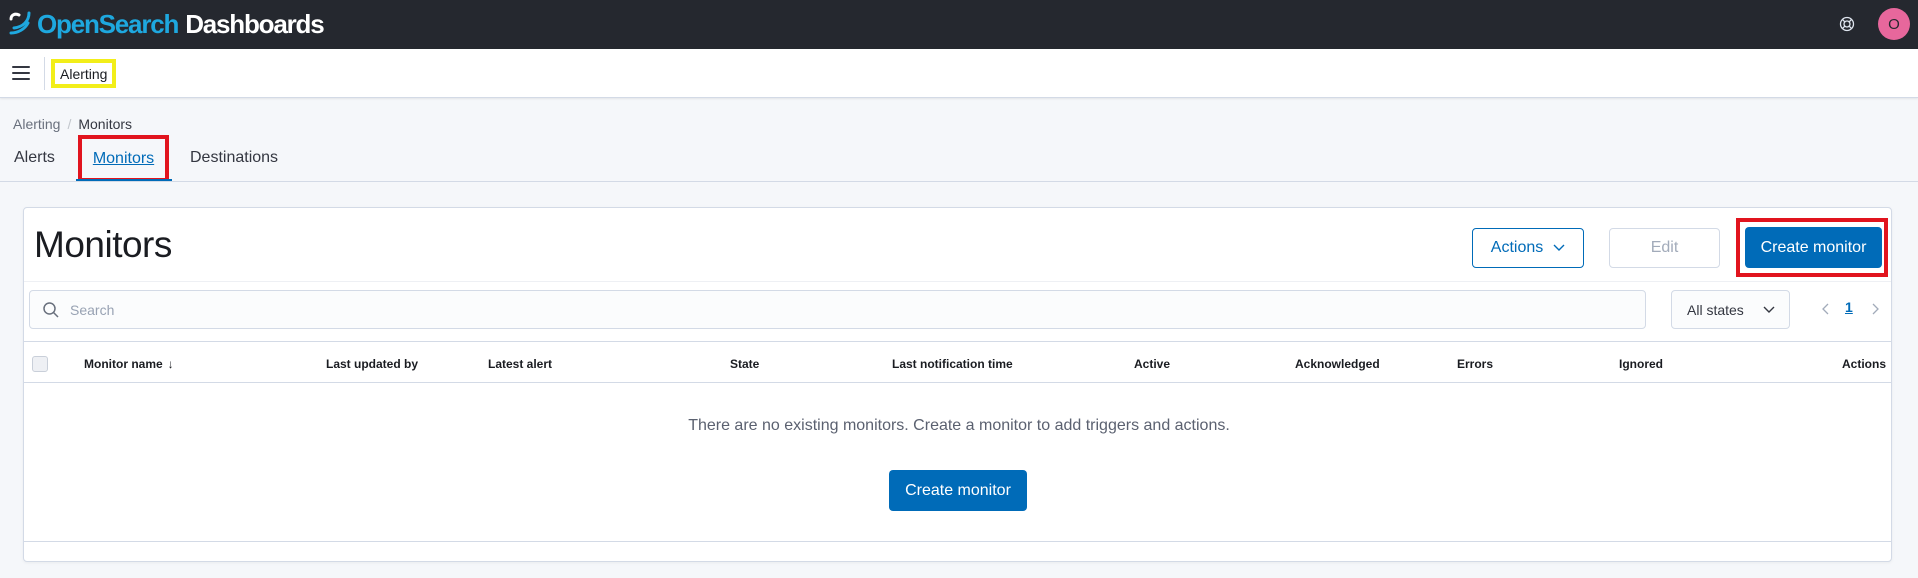 This screenshot has height=578, width=1918. What do you see at coordinates (105, 124) in the screenshot?
I see `breadcrumb-item-monitors: Monitors` at bounding box center [105, 124].